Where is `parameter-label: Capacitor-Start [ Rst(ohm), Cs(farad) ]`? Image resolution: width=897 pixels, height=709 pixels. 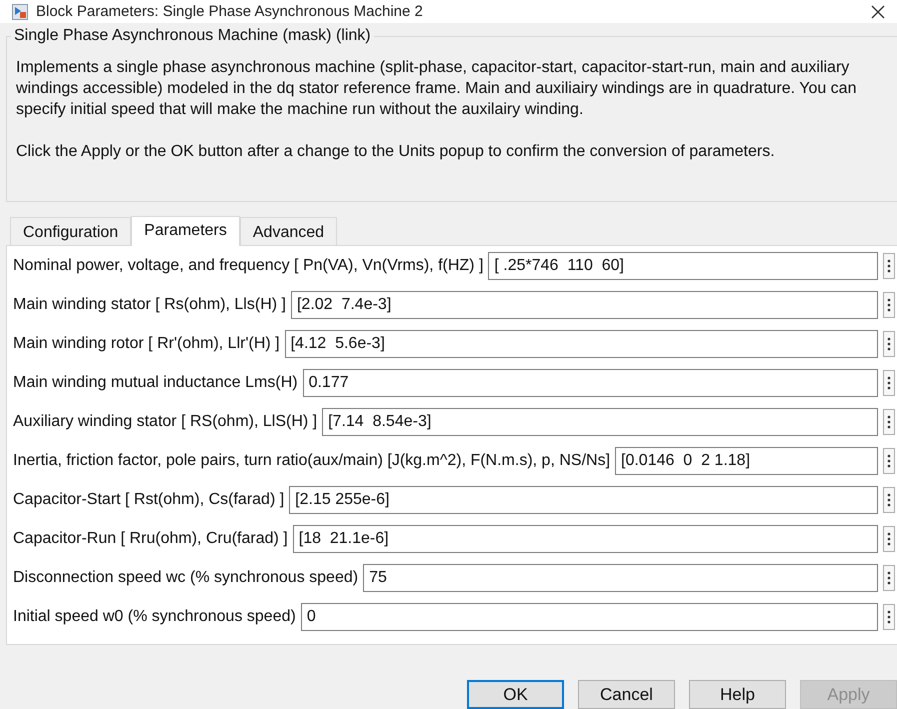
parameter-label: Capacitor-Start [ Rst(ohm), Cs(farad) ] is located at coordinates (148, 500).